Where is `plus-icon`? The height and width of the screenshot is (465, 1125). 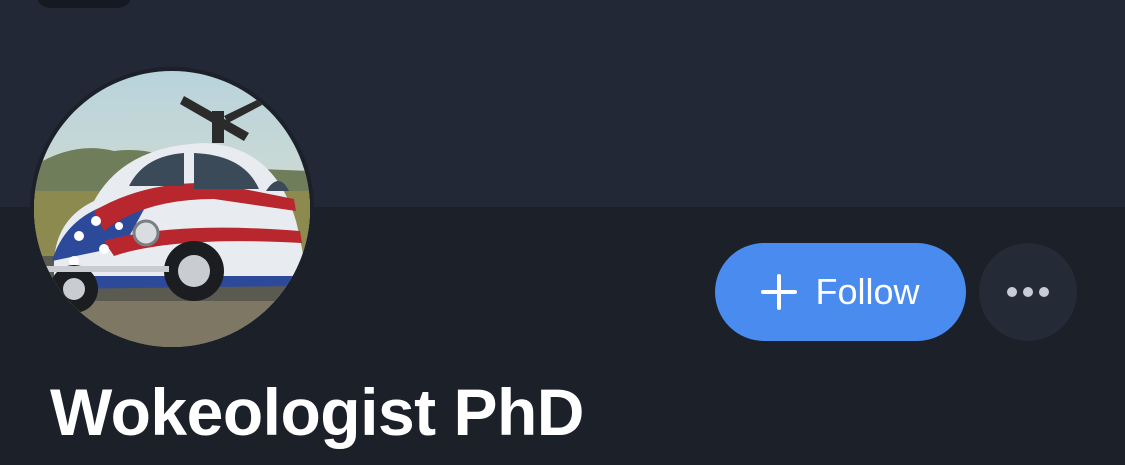 plus-icon is located at coordinates (779, 292).